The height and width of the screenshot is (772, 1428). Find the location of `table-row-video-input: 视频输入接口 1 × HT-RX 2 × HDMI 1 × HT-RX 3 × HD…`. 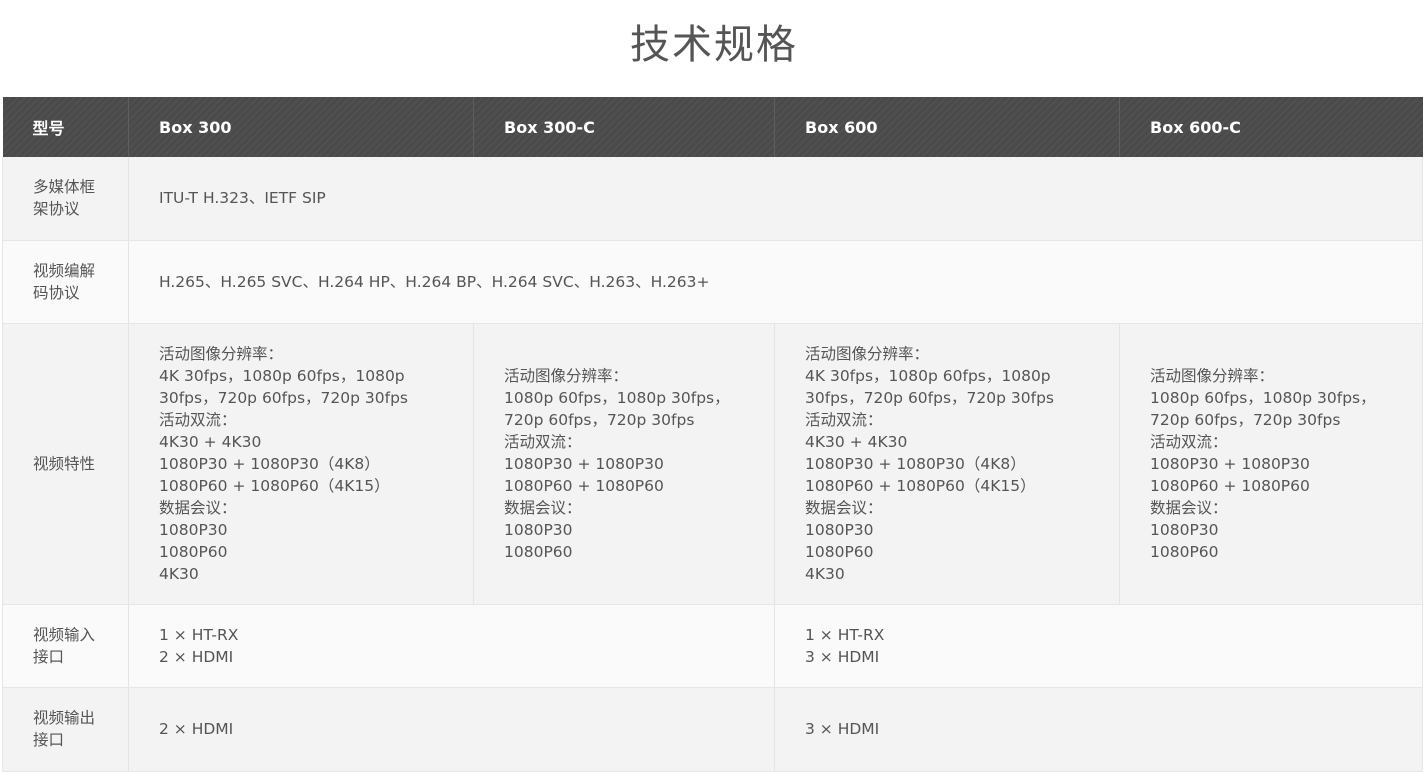

table-row-video-input: 视频输入接口 1 × HT-RX 2 × HDMI 1 × HT-RX 3 × HD… is located at coordinates (712, 646).